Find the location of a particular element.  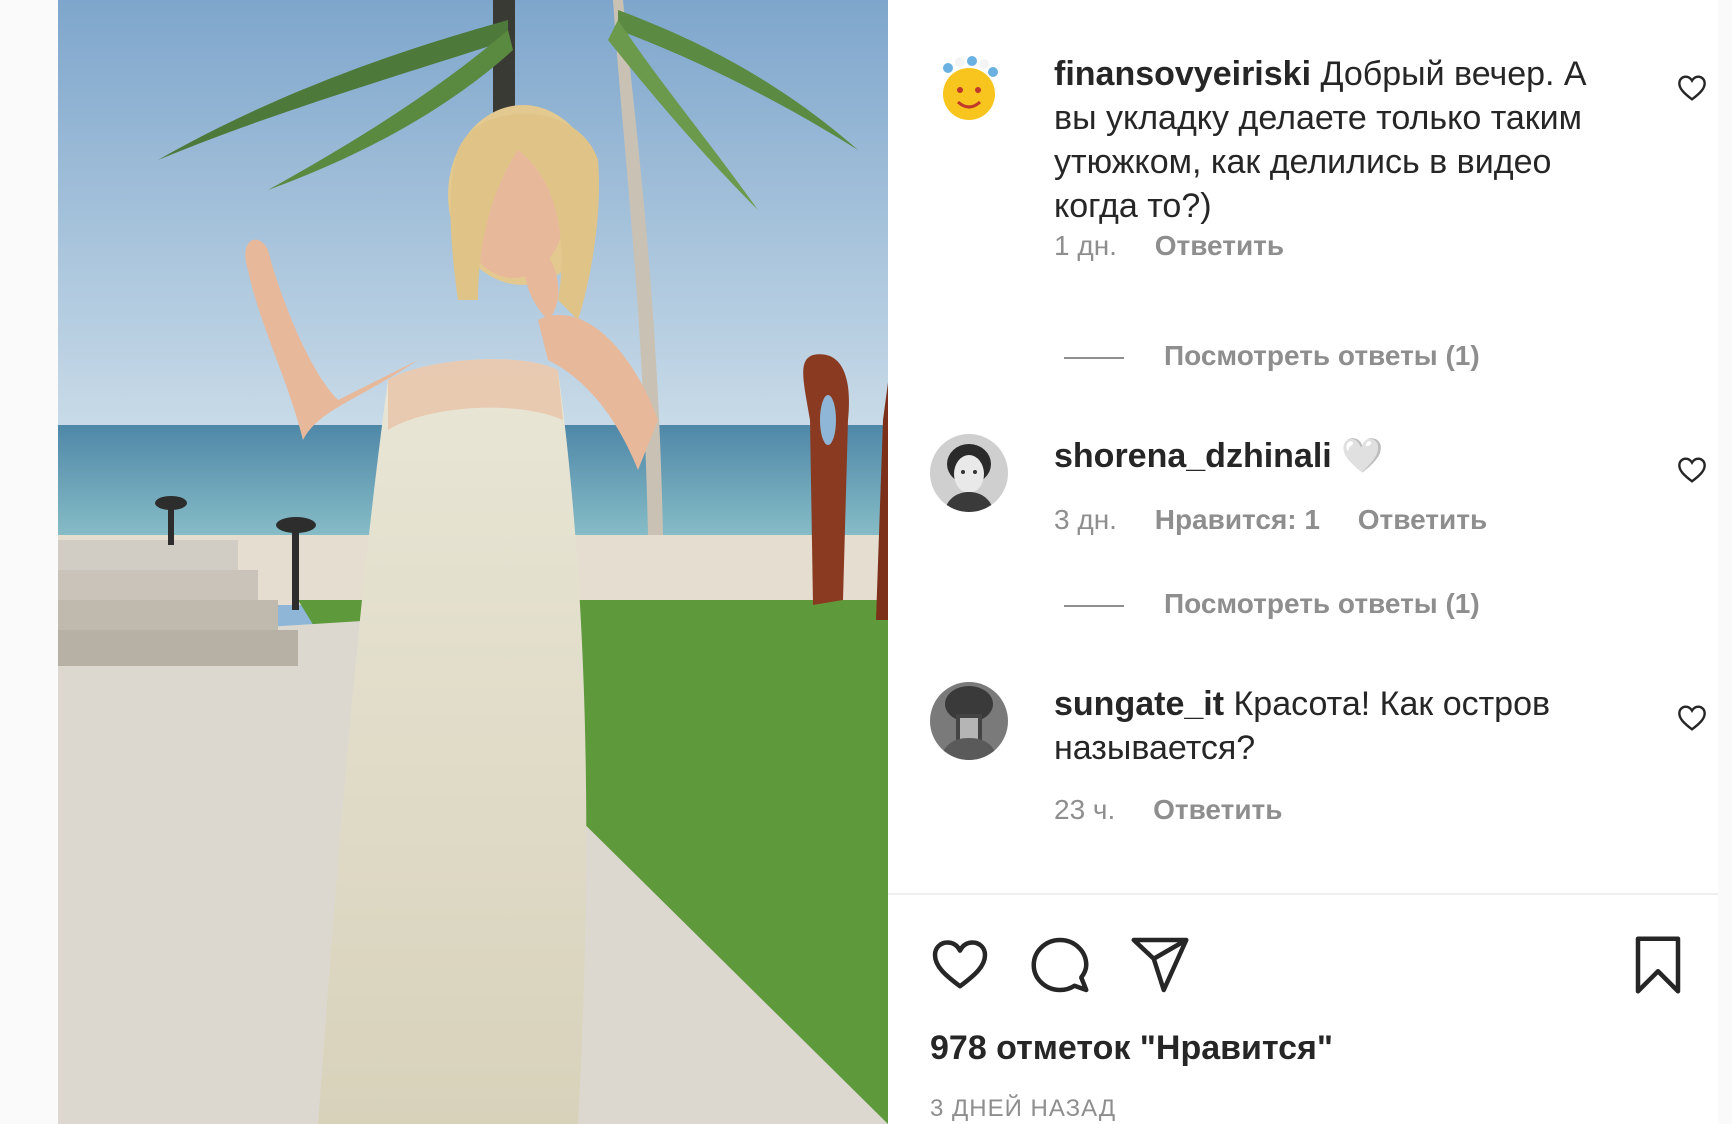

comment-time: 3 дн. is located at coordinates (1085, 519).